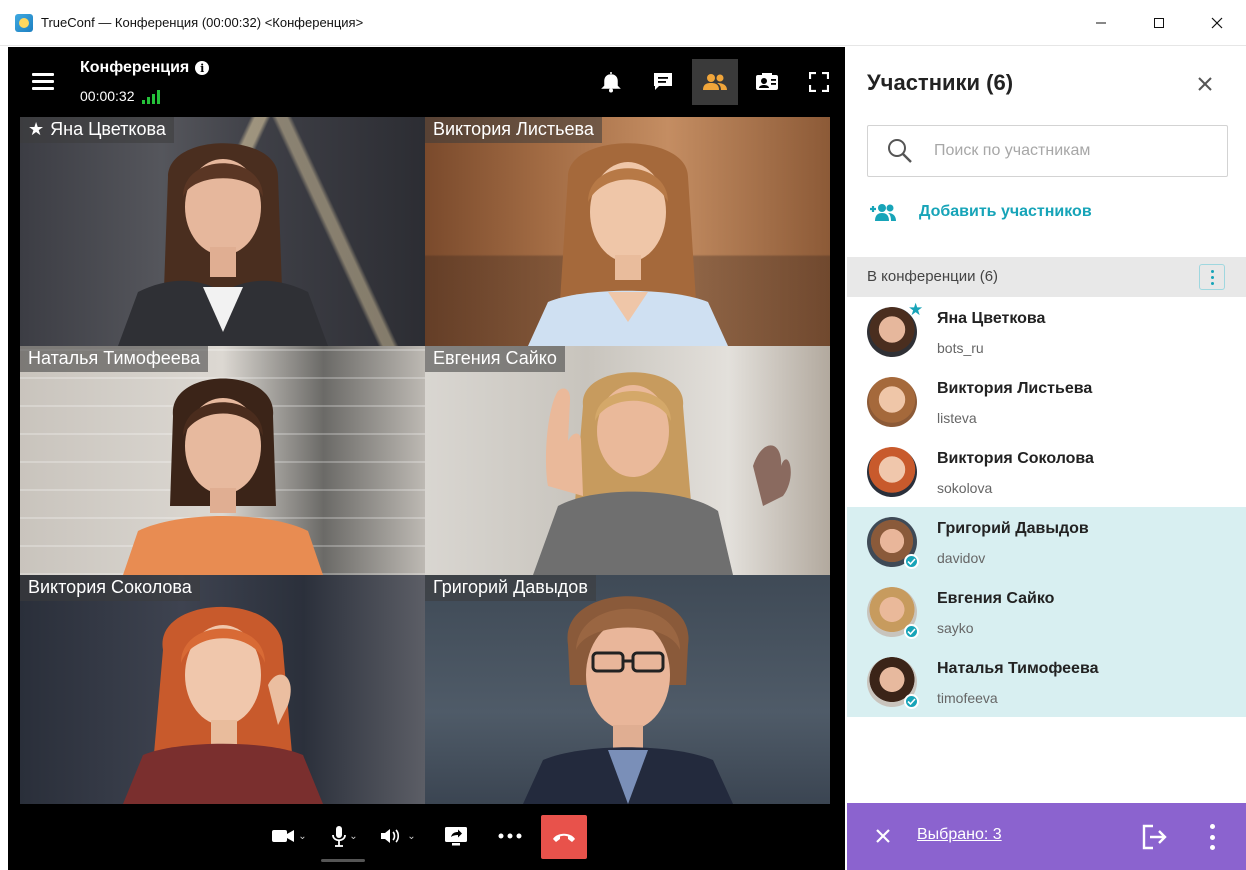 The image size is (1246, 870). I want to click on participant-row: ★ Яна Цветкова bots_ru, so click(1046, 332).